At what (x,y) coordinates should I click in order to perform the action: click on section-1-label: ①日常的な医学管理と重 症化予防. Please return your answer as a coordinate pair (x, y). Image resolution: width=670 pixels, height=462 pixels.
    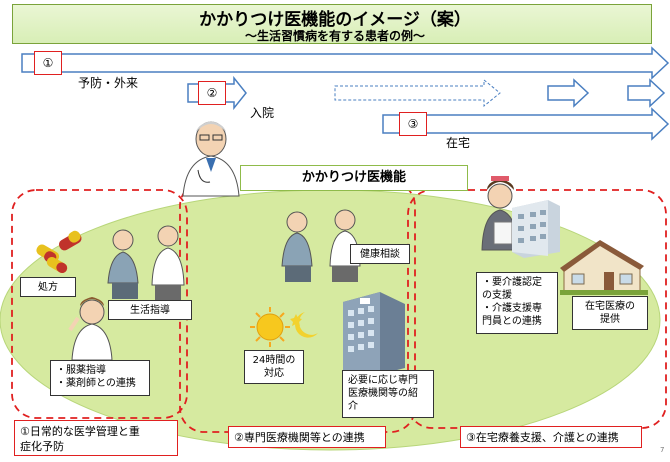
    Looking at the image, I should click on (96, 438).